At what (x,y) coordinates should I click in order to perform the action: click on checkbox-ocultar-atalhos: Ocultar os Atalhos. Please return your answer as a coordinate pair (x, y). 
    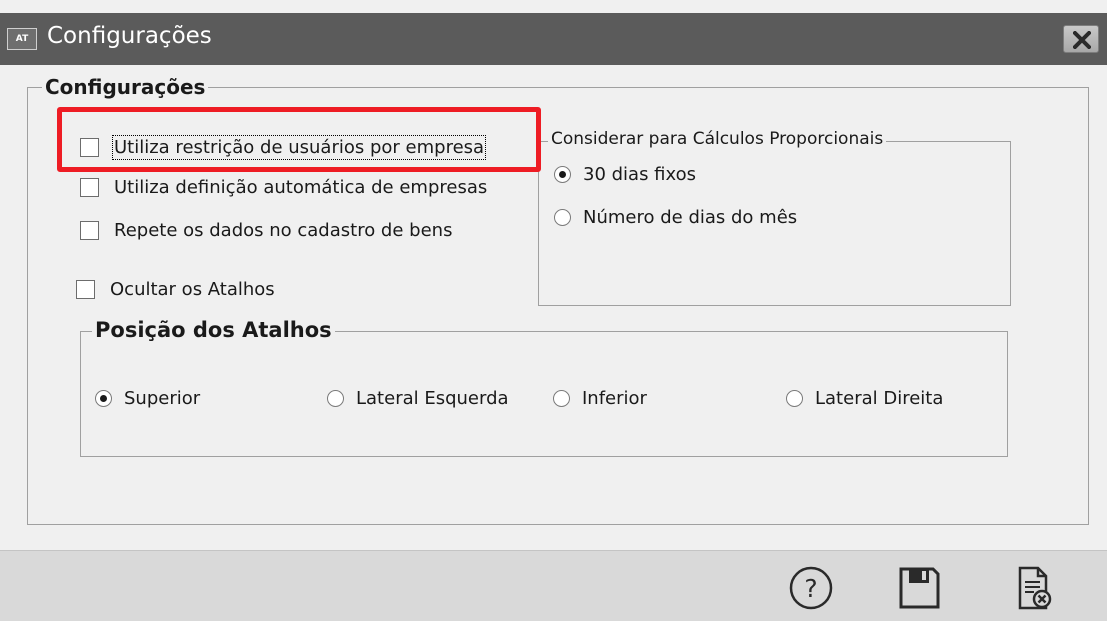
    Looking at the image, I should click on (175, 289).